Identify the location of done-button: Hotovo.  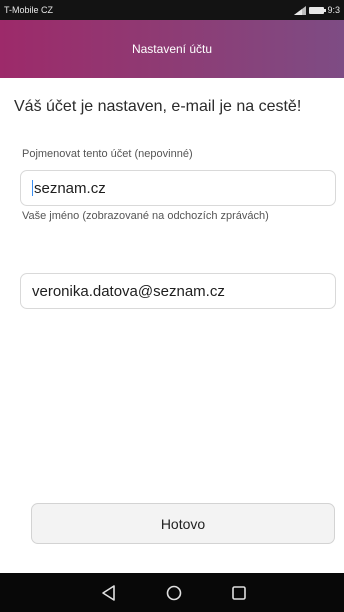
(183, 523).